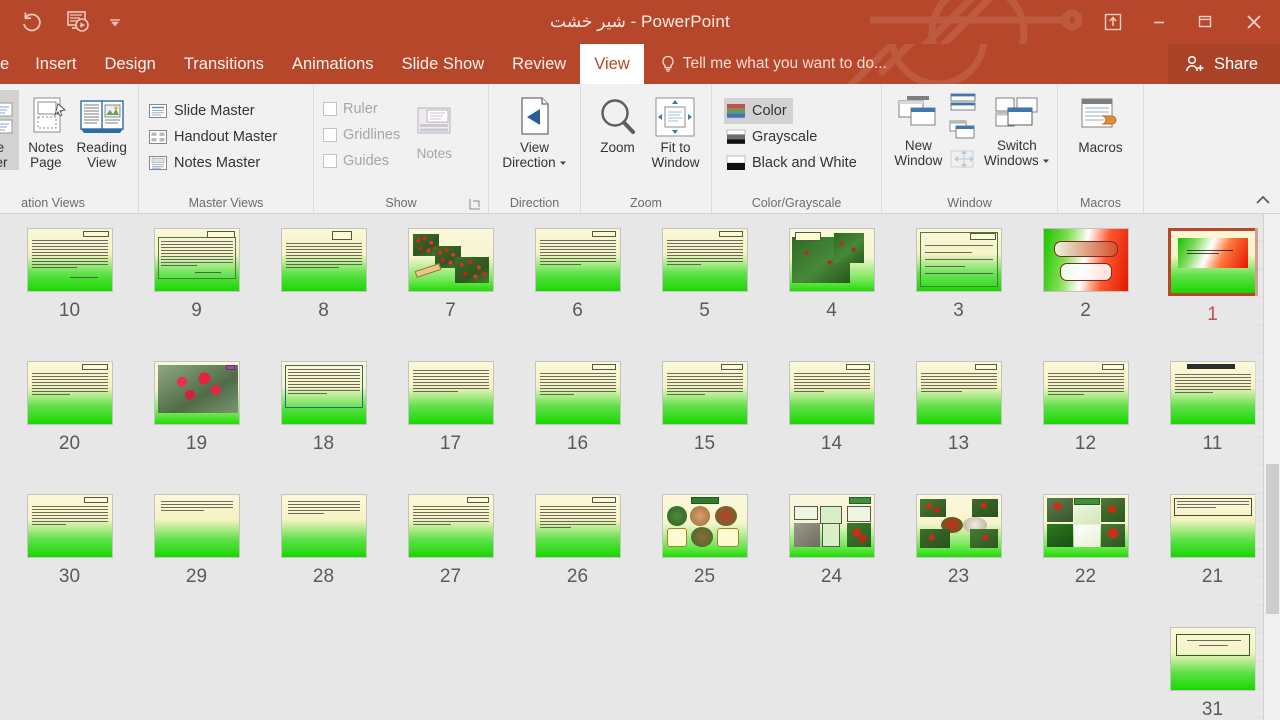 This screenshot has width=1280, height=720. What do you see at coordinates (1263, 202) in the screenshot?
I see `collapse-ribbon-button` at bounding box center [1263, 202].